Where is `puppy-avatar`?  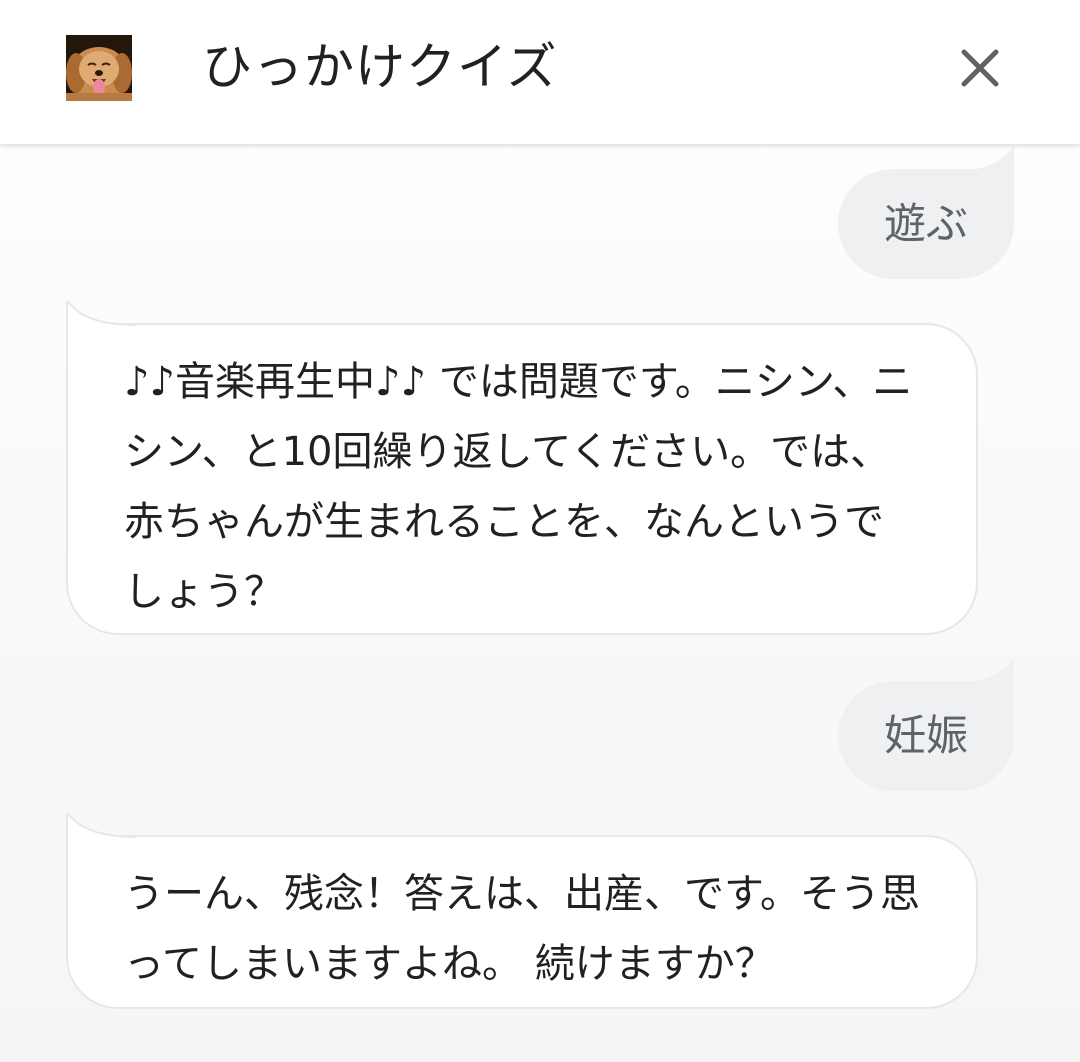 puppy-avatar is located at coordinates (99, 68).